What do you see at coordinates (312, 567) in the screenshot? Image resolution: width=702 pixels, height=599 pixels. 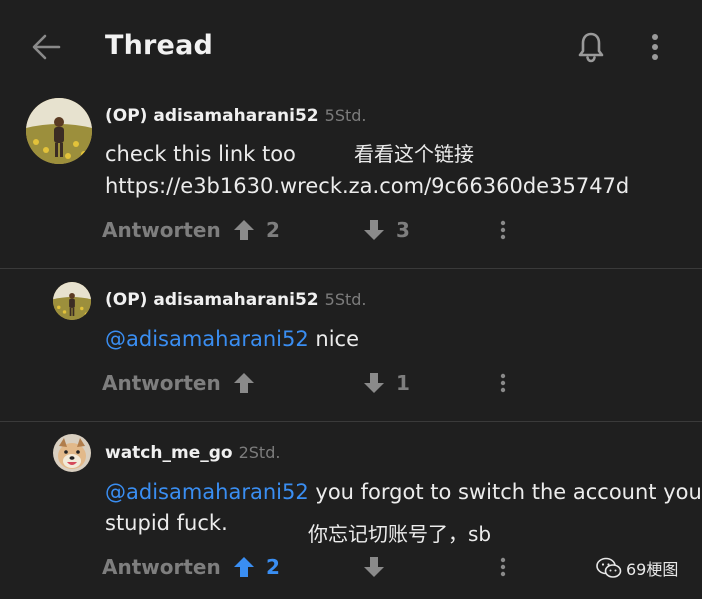 I see `comment-actions: Antworten 2` at bounding box center [312, 567].